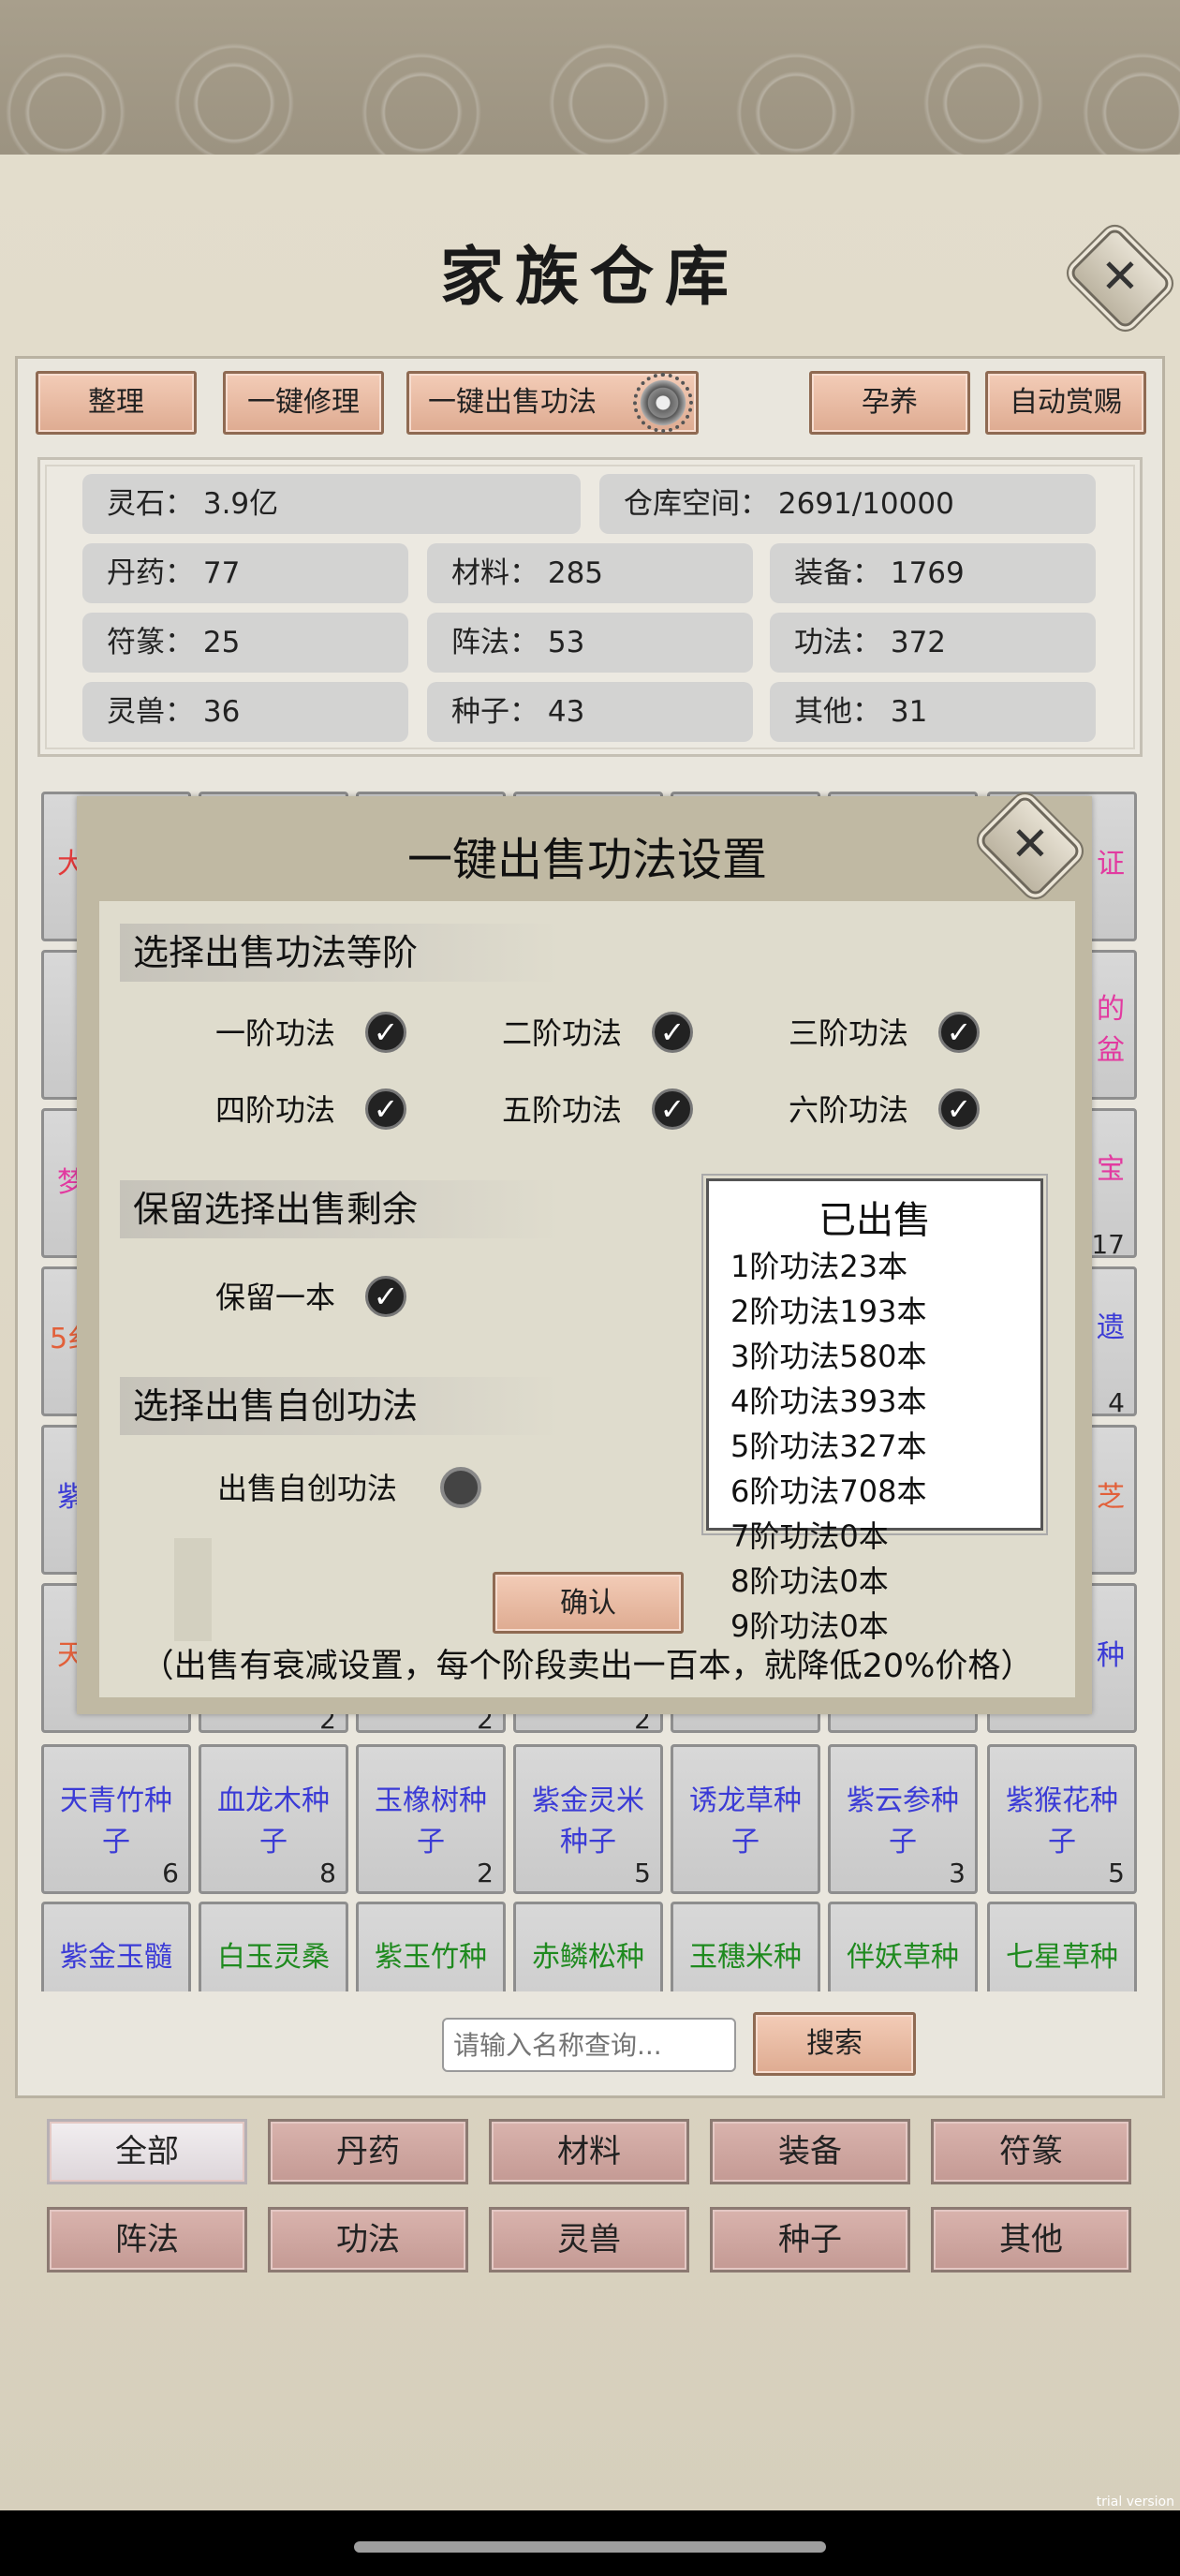 The width and height of the screenshot is (1180, 2576). I want to click on item-cell-ziyunshen-seed: 紫云参种子 3, so click(903, 1819).